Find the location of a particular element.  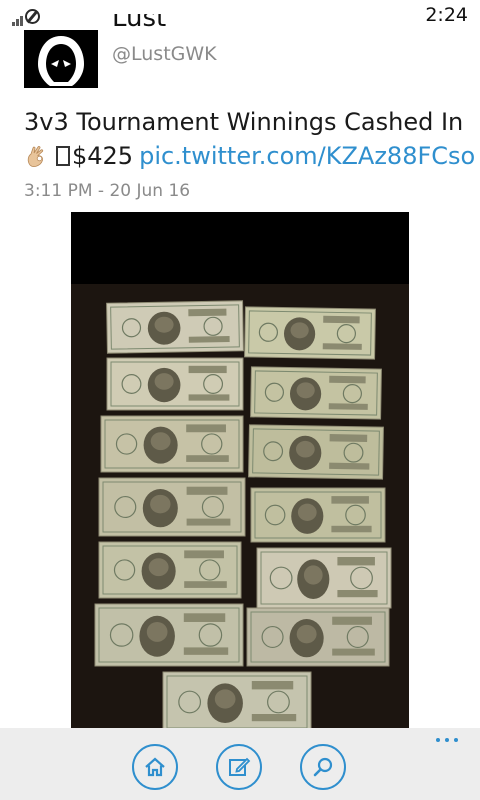

app-bar is located at coordinates (240, 764).